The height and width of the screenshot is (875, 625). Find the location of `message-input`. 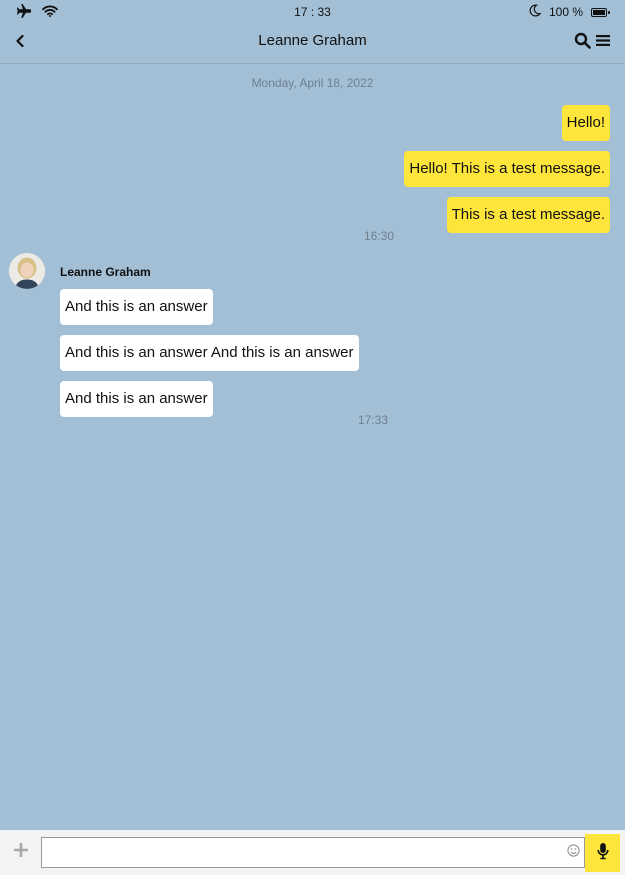

message-input is located at coordinates (303, 853).